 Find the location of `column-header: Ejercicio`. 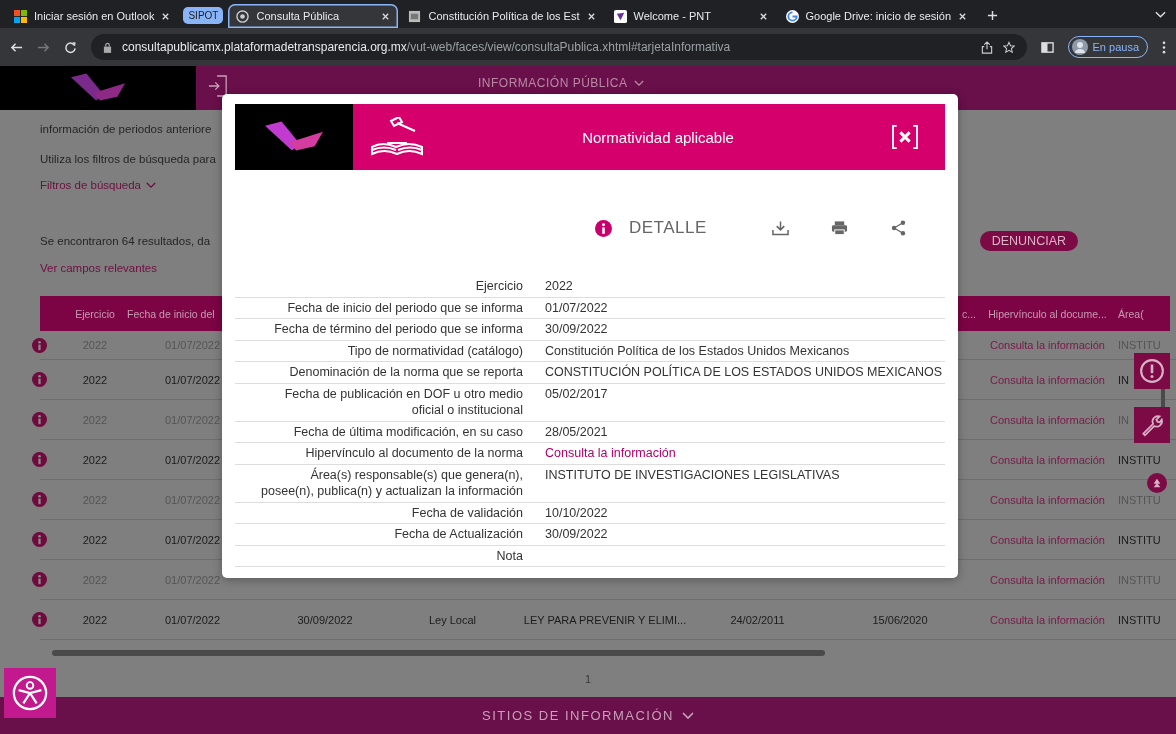

column-header: Ejercicio is located at coordinates (95, 313).